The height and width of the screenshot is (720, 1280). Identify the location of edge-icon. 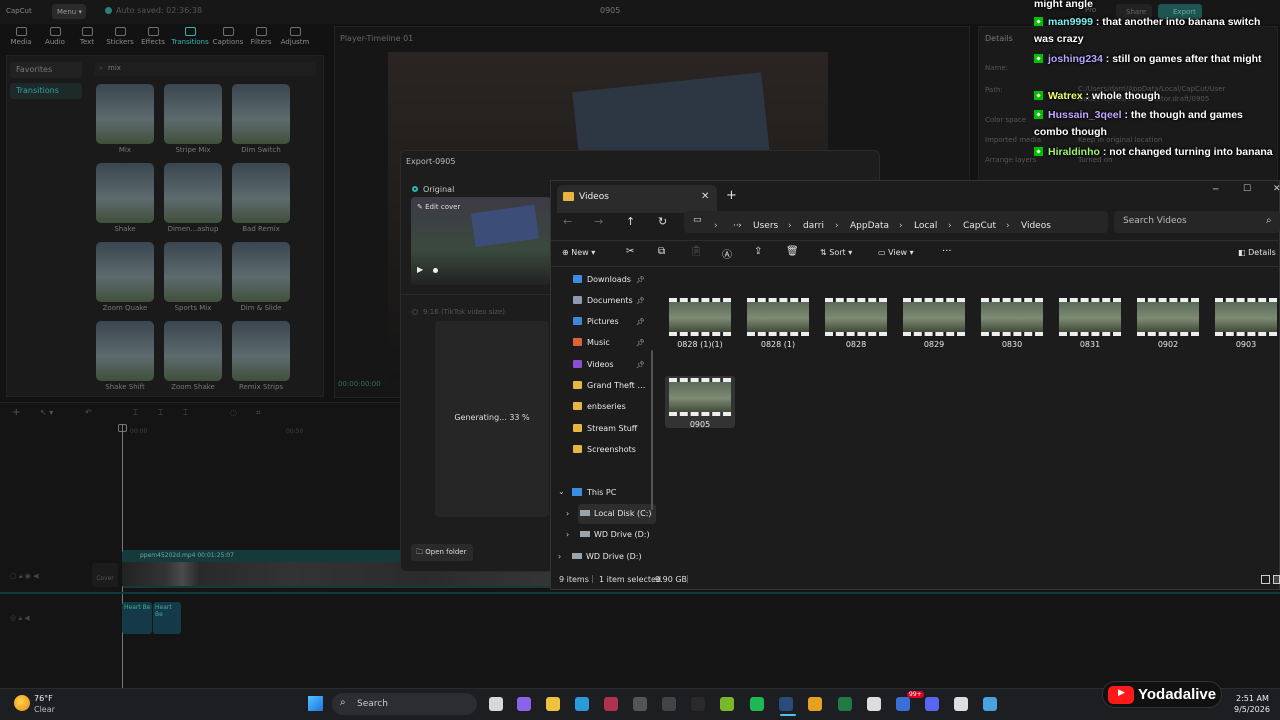
(582, 704).